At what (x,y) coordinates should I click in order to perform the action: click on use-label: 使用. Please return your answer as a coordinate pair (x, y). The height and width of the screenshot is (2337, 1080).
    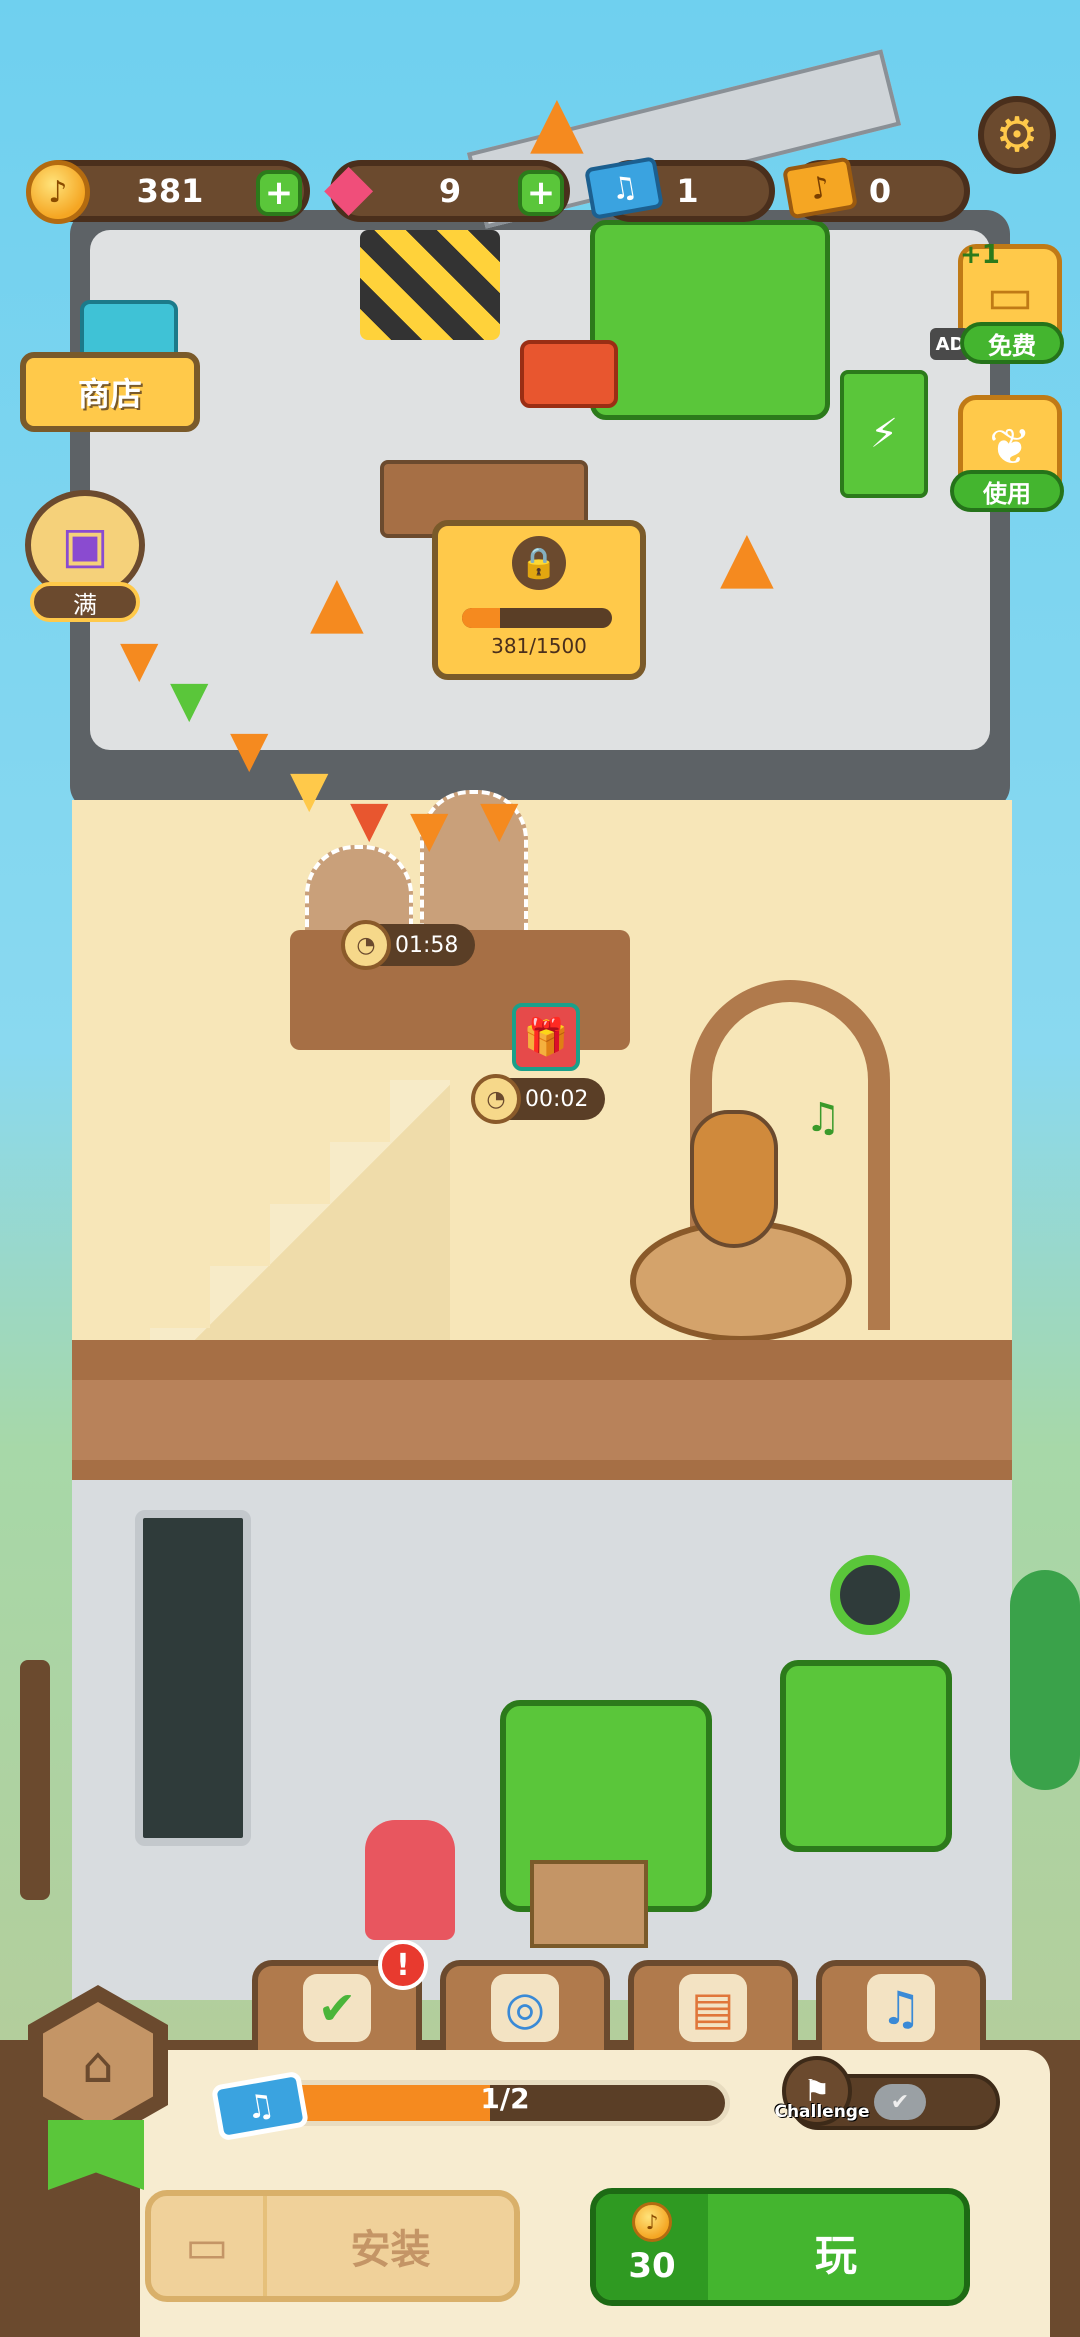
    Looking at the image, I should click on (1007, 493).